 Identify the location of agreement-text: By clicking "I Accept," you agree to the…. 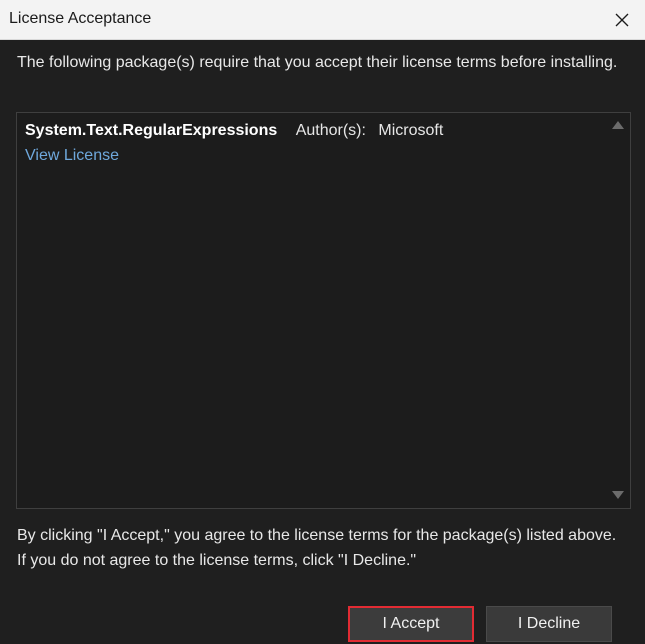
(317, 548).